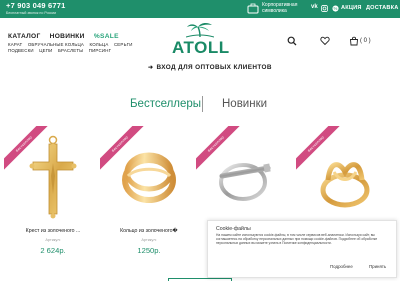  Describe the element at coordinates (214, 67) in the screenshot. I see `wholesale-label: ВХОД ДЛЯ ОПТОВЫХ КЛИЕНТОВ` at that location.